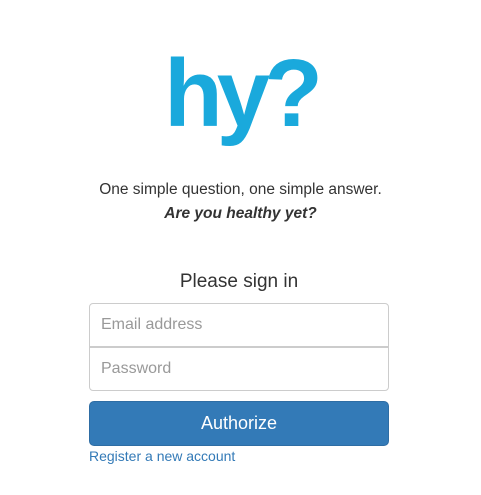  Describe the element at coordinates (240, 213) in the screenshot. I see `tagline-question: Are you healthy yet?` at that location.